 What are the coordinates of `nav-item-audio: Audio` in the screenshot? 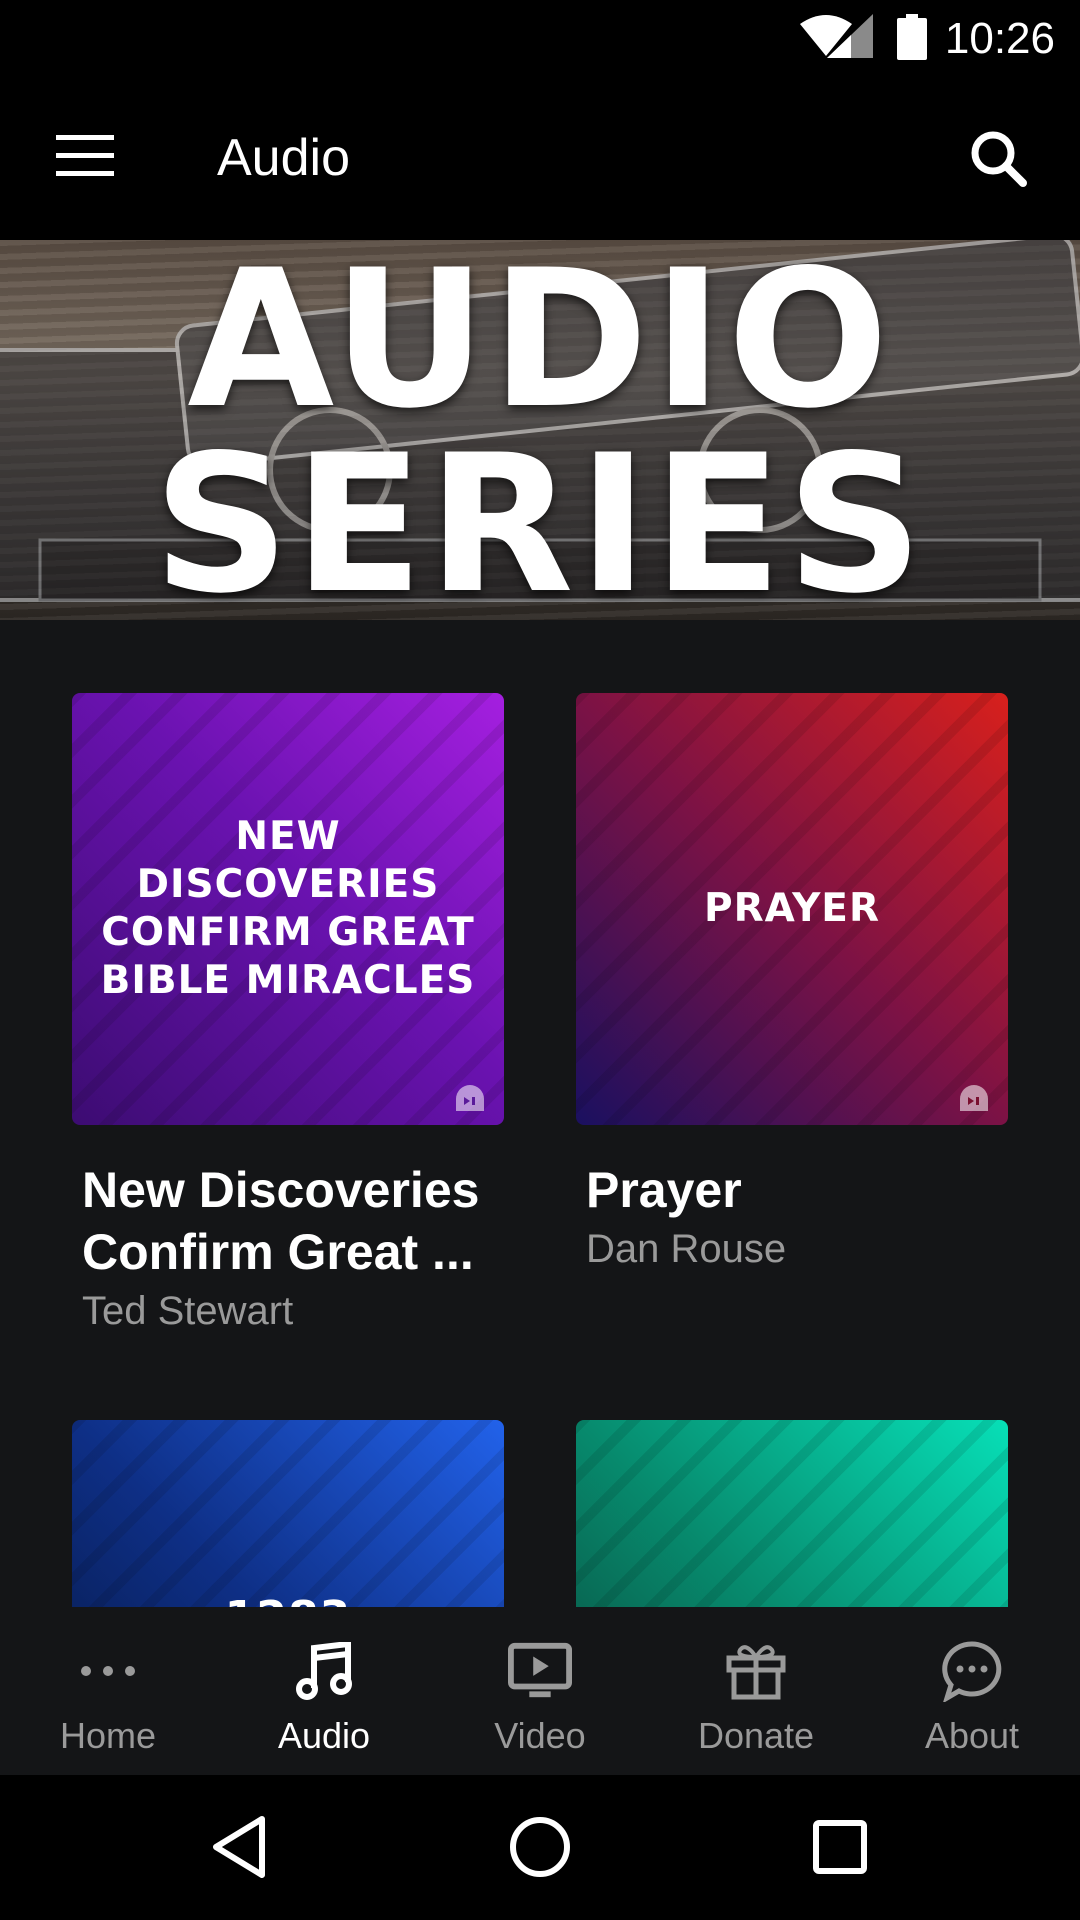 It's located at (324, 1691).